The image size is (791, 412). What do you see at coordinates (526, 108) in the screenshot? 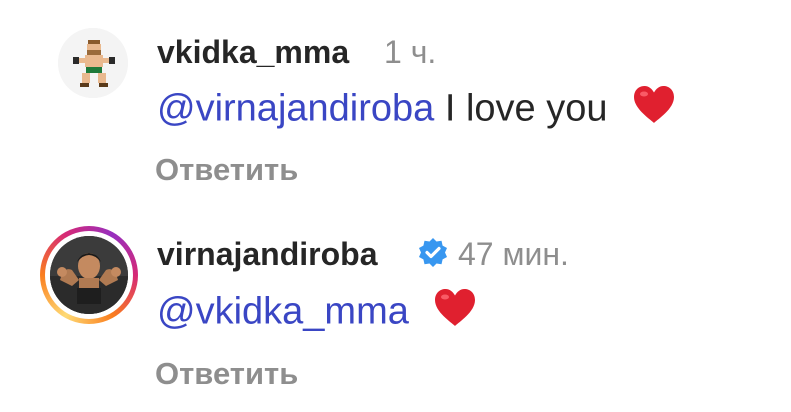
I see `comment-text: I love you` at bounding box center [526, 108].